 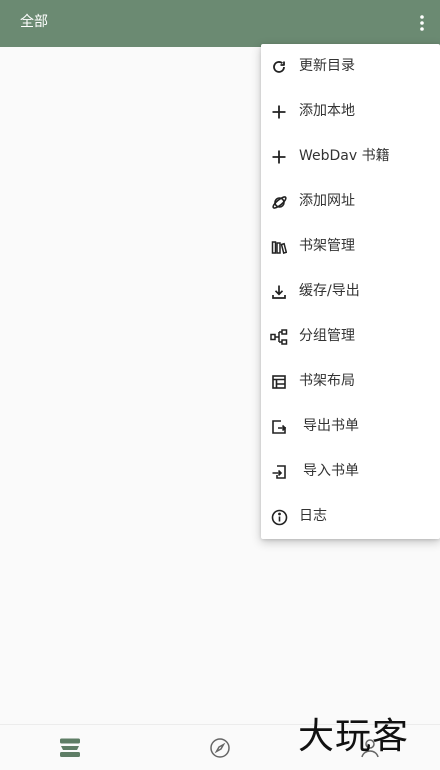 I want to click on compass-icon, so click(x=220, y=750).